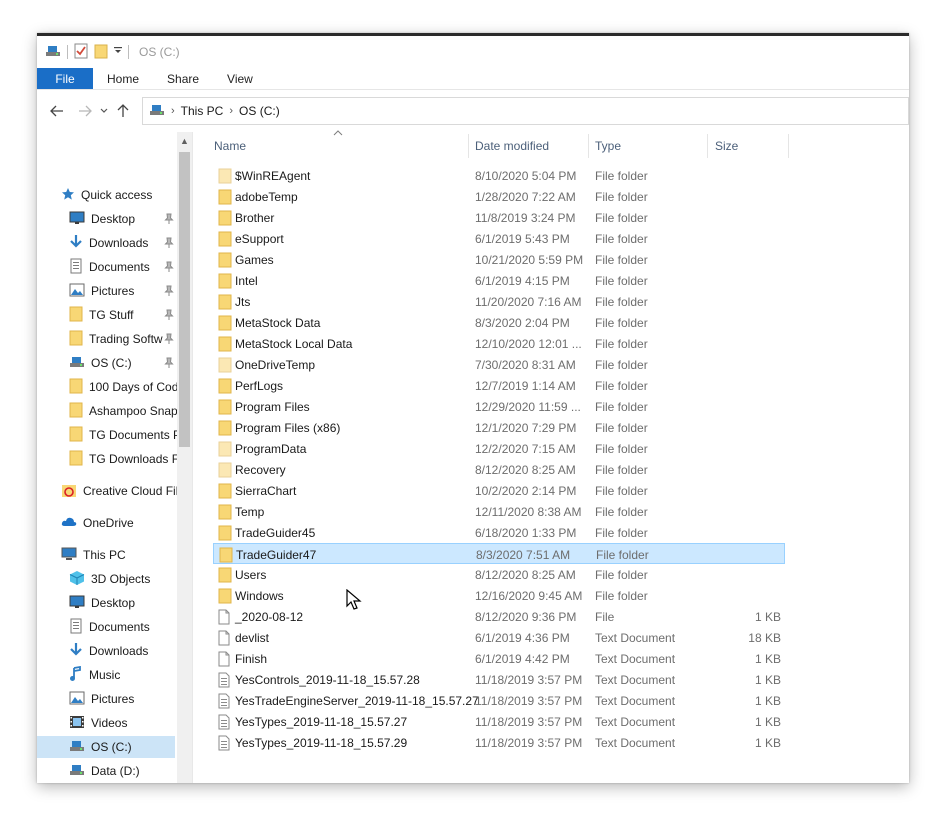 This screenshot has height=815, width=941. Describe the element at coordinates (240, 78) in the screenshot. I see `tab-view: View` at that location.